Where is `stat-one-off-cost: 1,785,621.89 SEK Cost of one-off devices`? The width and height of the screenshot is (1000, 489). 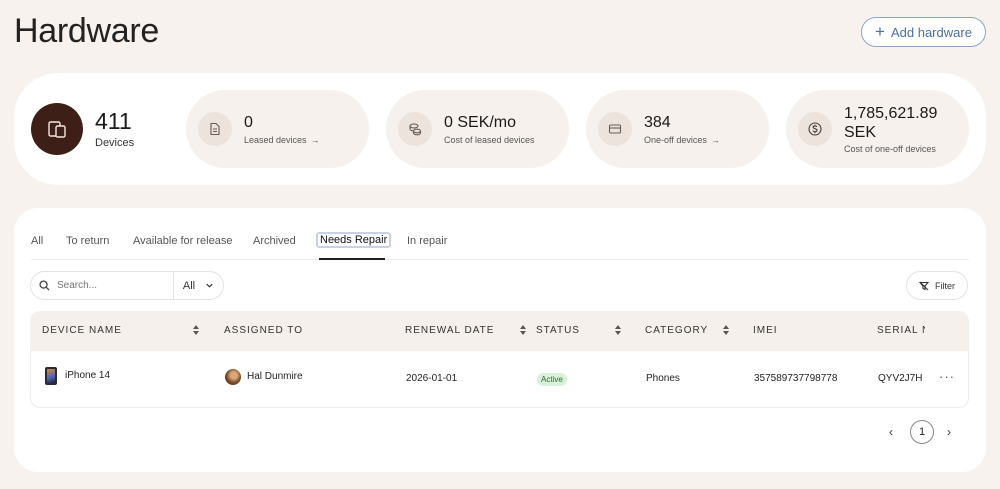
stat-one-off-cost: 1,785,621.89 SEK Cost of one-off devices is located at coordinates (877, 129).